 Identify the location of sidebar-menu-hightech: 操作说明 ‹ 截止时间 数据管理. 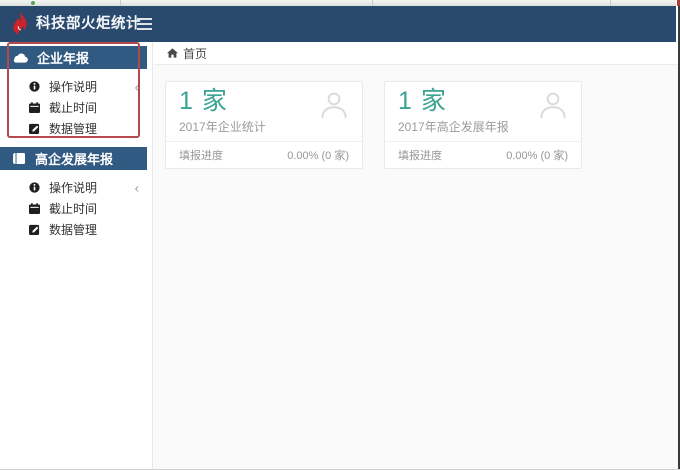
(76, 209).